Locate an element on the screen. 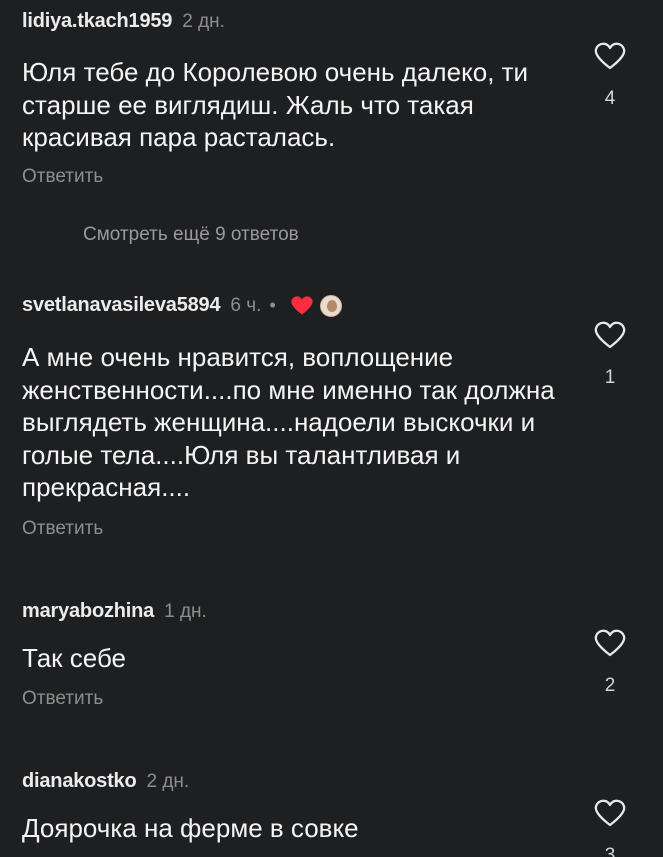  comment-time: 6 ч. is located at coordinates (246, 305).